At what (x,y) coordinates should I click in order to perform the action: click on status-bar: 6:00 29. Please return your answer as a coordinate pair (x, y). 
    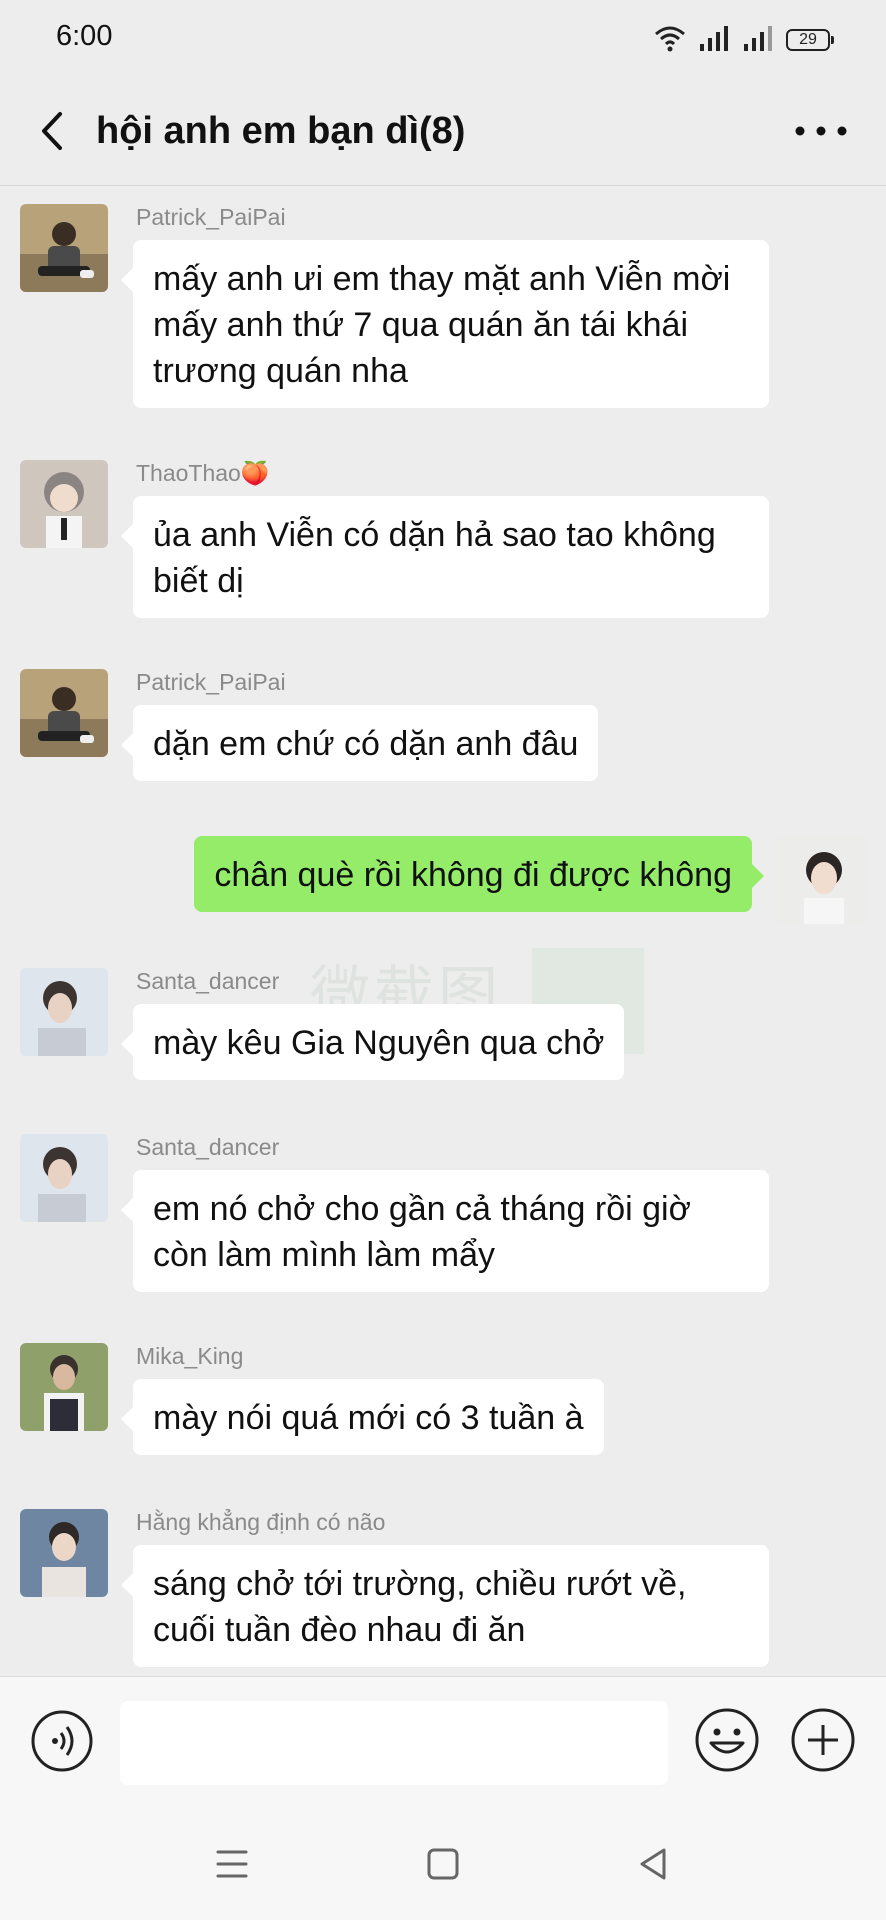
    Looking at the image, I should click on (443, 40).